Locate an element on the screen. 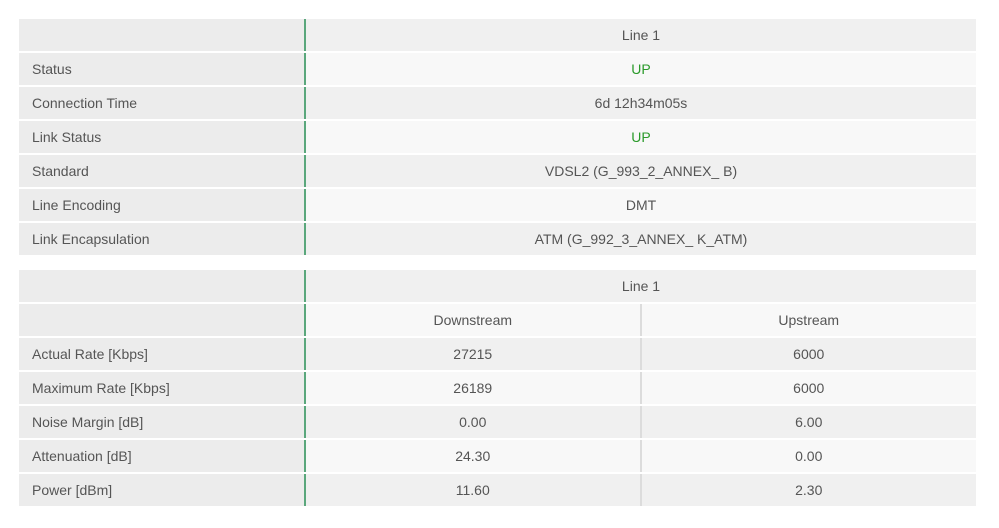 This screenshot has width=999, height=528. row-label: Noise Margin [dB] is located at coordinates (162, 422).